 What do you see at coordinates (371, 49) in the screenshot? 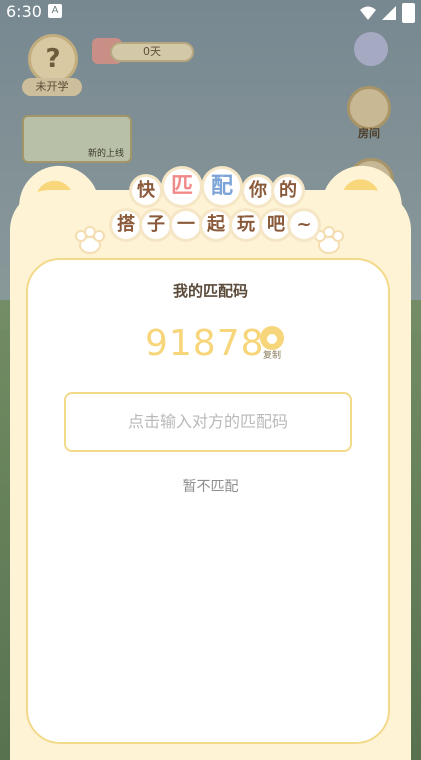
I see `settings-gear-icon` at bounding box center [371, 49].